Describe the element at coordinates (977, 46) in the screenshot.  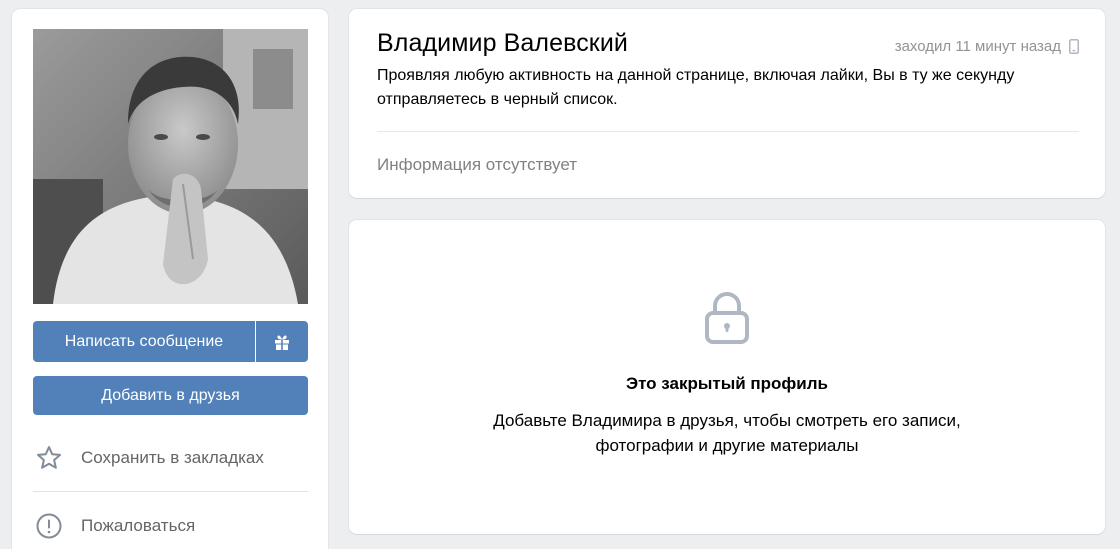
I see `last-seen-text: заходил 11 минут назад` at that location.